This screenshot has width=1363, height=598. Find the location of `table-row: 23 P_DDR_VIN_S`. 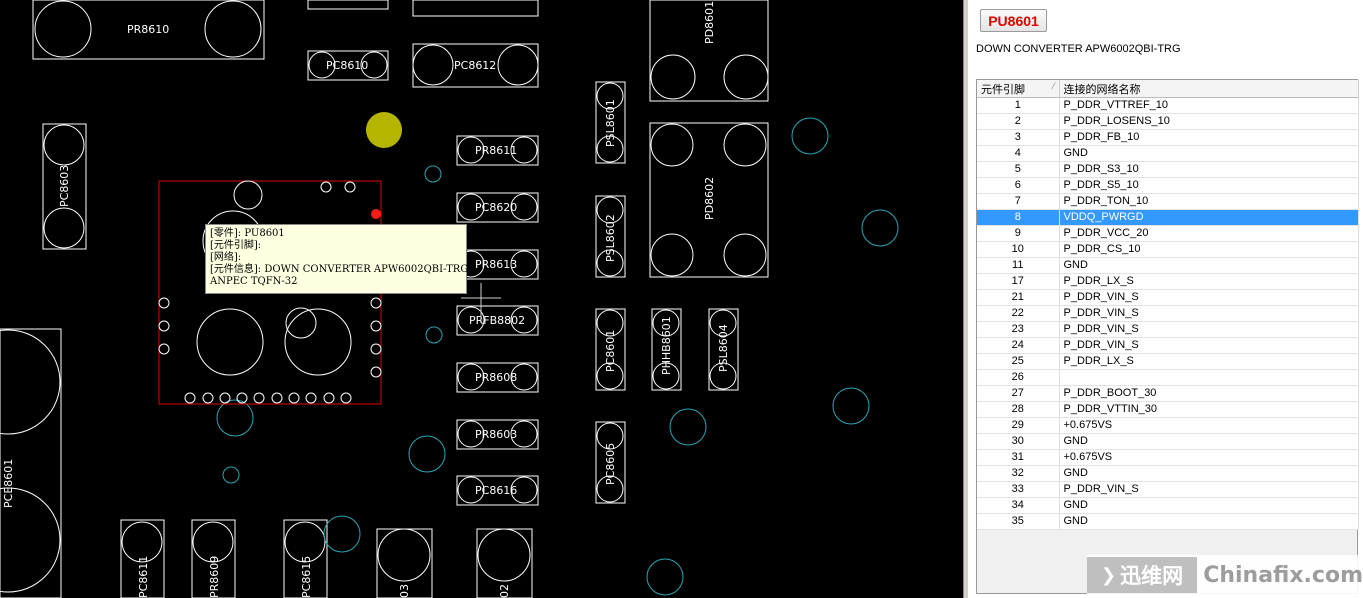

table-row: 23 P_DDR_VIN_S is located at coordinates (1168, 329).